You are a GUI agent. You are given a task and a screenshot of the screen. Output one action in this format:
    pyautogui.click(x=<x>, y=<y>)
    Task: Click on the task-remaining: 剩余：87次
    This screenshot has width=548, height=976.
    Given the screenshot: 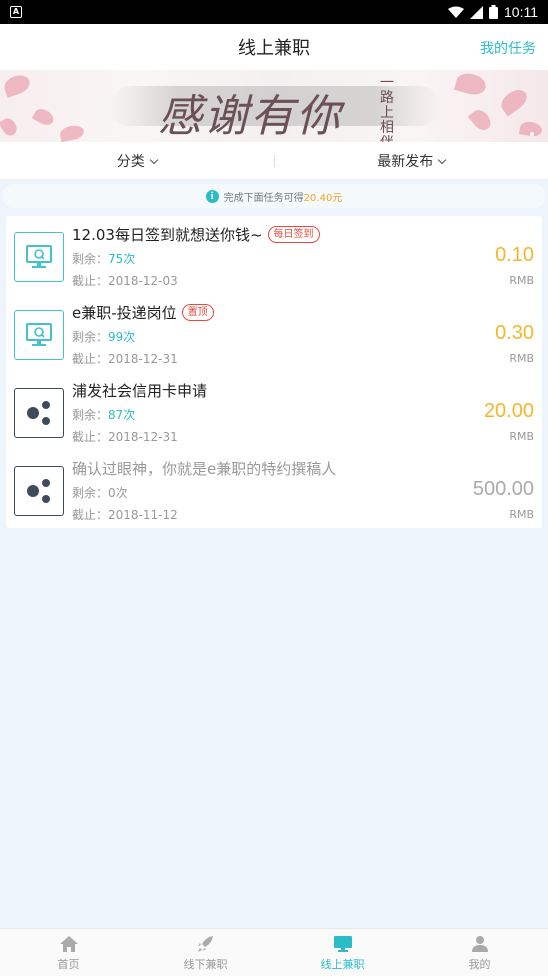 What is the action you would take?
    pyautogui.click(x=103, y=414)
    